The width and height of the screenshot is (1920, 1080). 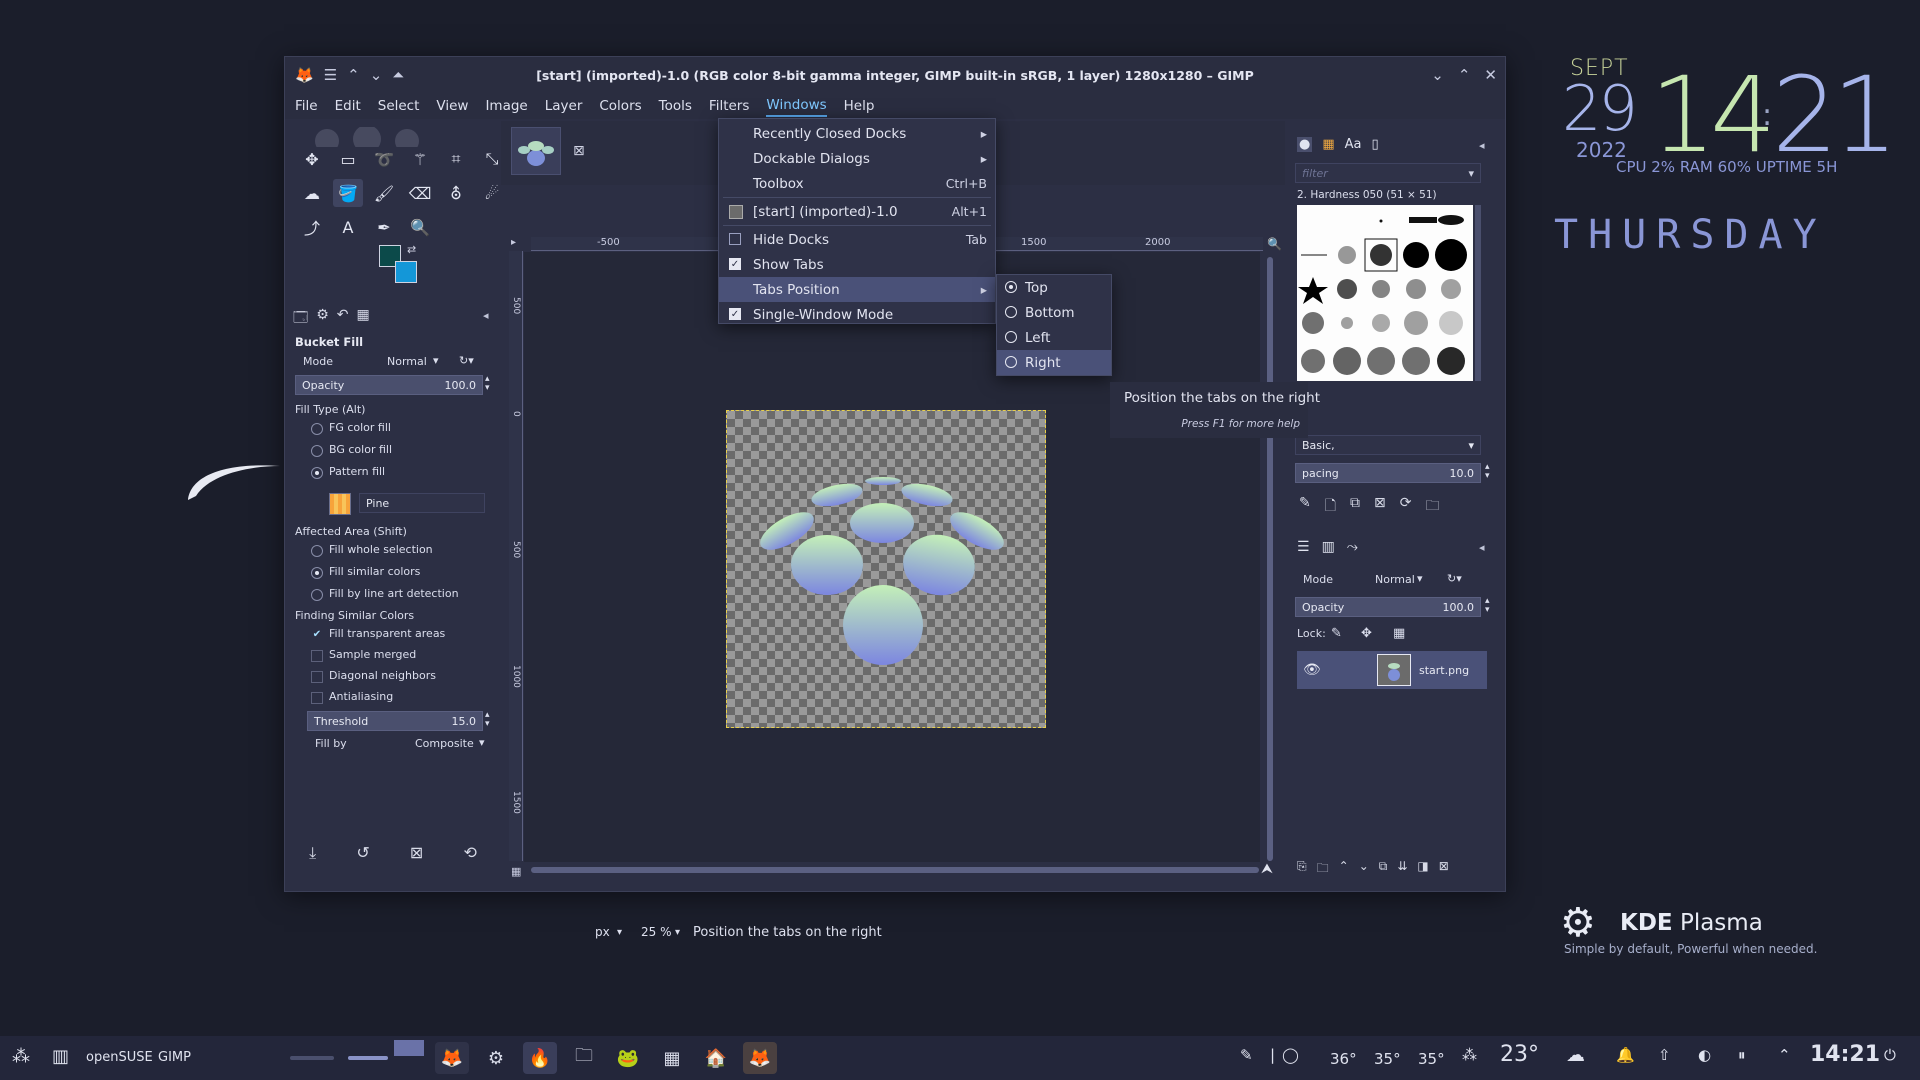 I want to click on background-color, so click(x=406, y=272).